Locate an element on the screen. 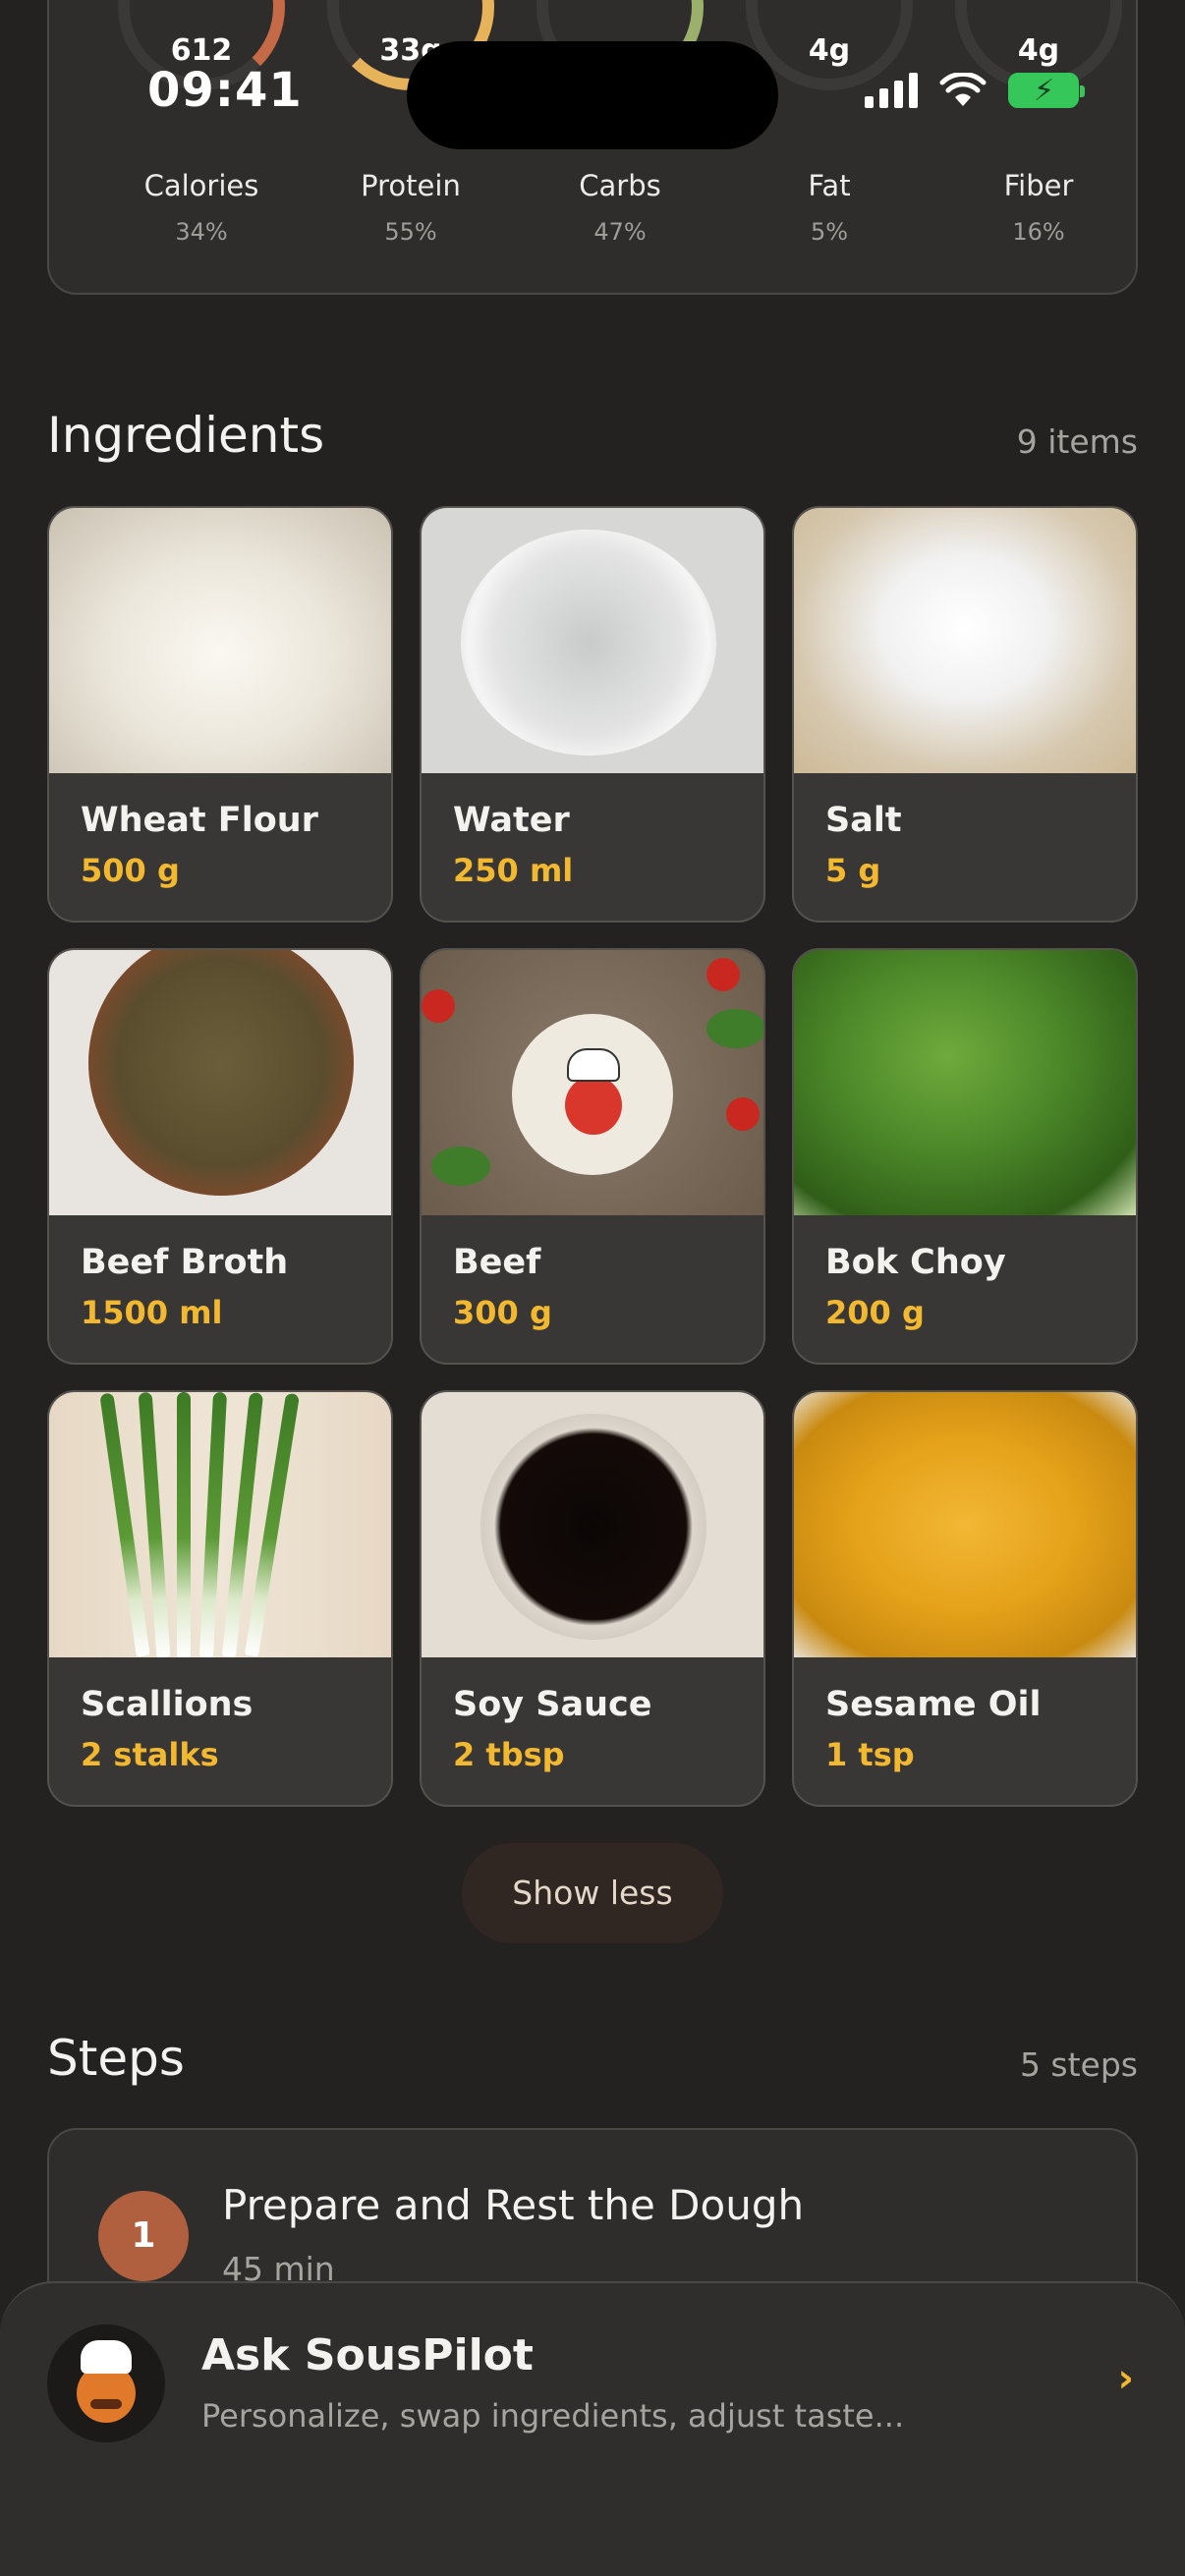  wifi-icon is located at coordinates (963, 89).